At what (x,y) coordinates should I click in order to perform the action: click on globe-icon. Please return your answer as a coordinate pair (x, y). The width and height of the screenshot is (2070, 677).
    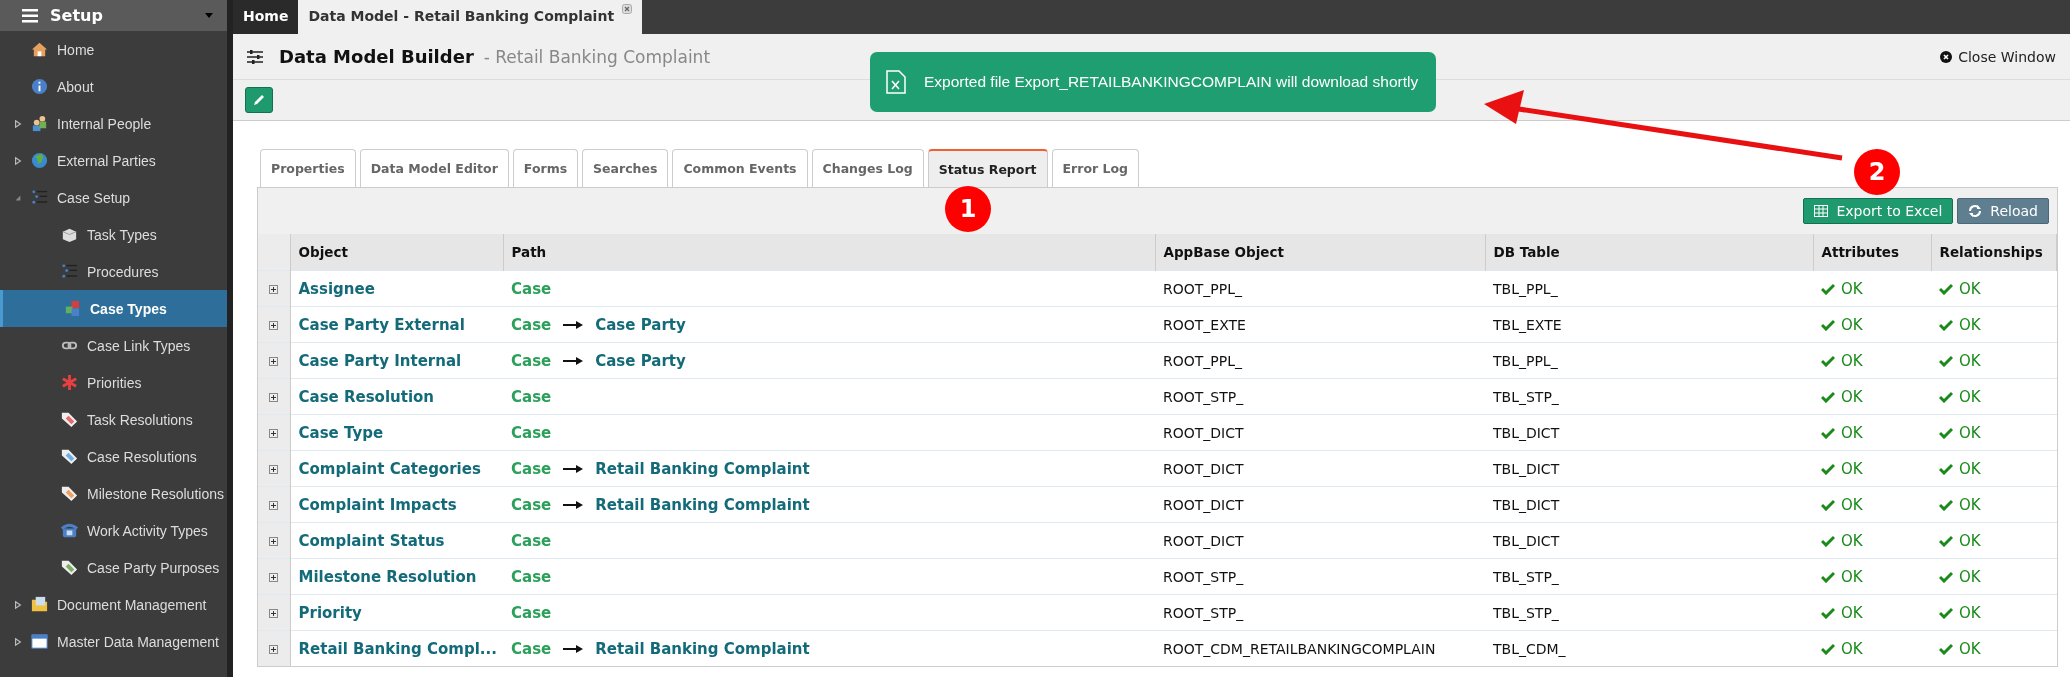
    Looking at the image, I should click on (39, 160).